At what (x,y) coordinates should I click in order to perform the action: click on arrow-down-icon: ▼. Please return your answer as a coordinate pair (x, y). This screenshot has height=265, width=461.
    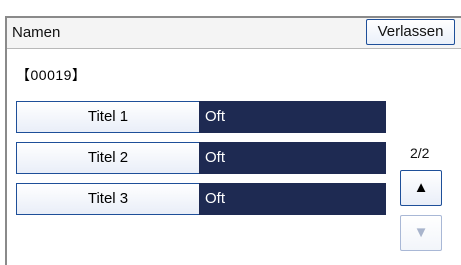
    Looking at the image, I should click on (421, 232).